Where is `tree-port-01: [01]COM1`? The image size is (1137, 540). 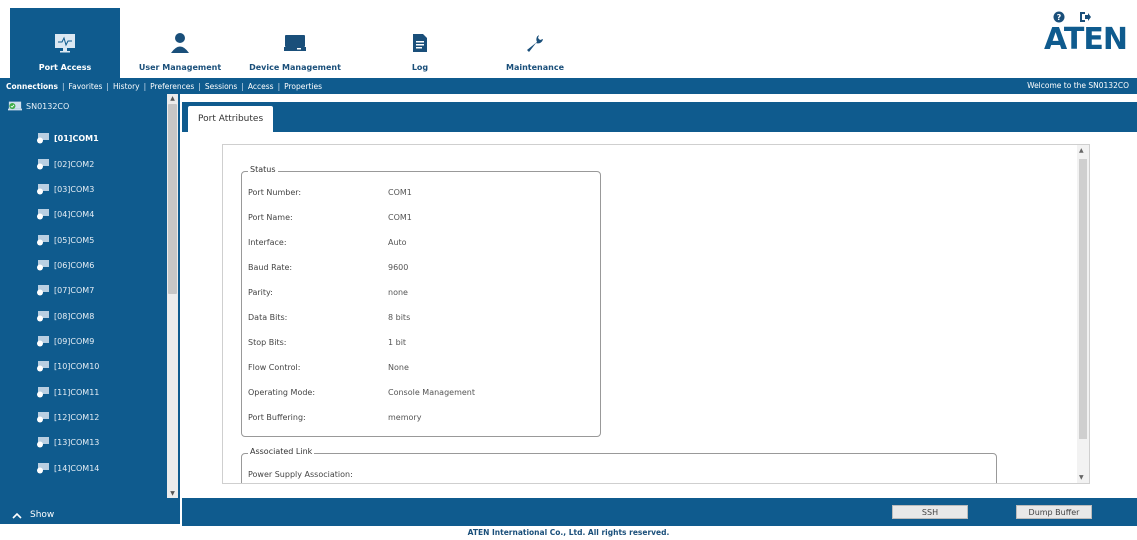 tree-port-01: [01]COM1 is located at coordinates (67, 138).